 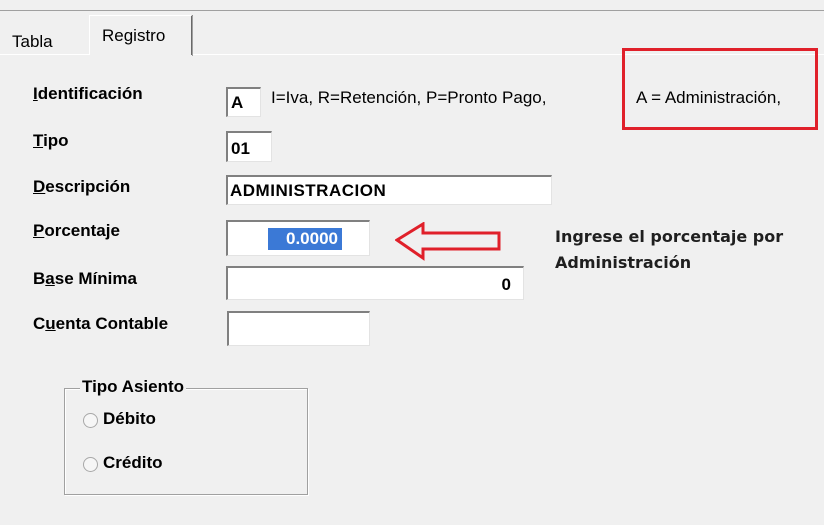 What do you see at coordinates (298, 328) in the screenshot?
I see `cuenta-contable-field` at bounding box center [298, 328].